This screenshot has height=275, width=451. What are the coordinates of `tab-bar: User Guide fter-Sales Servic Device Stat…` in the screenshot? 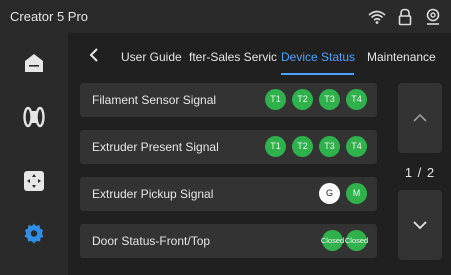 It's located at (259, 55).